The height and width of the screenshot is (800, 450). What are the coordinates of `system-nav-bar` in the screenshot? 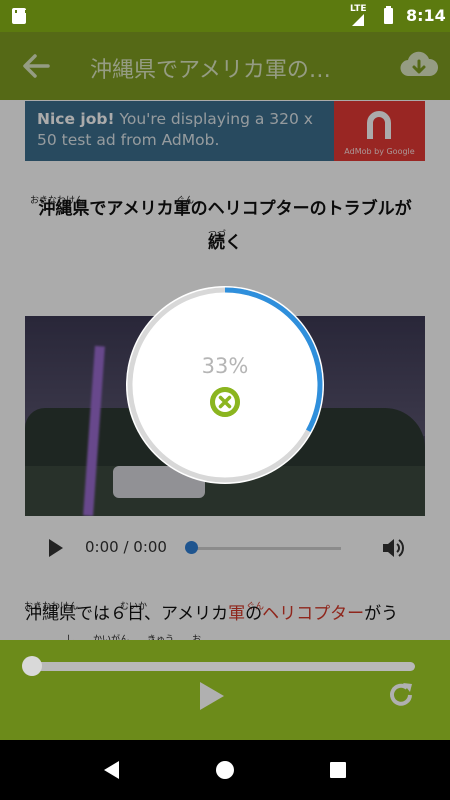 It's located at (225, 770).